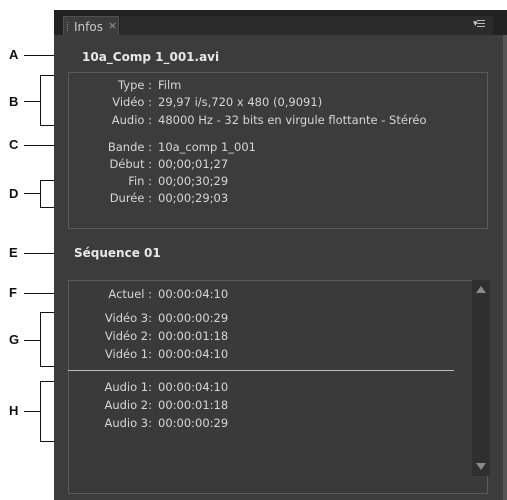 The image size is (507, 500). Describe the element at coordinates (14, 339) in the screenshot. I see `callout-g: G` at that location.